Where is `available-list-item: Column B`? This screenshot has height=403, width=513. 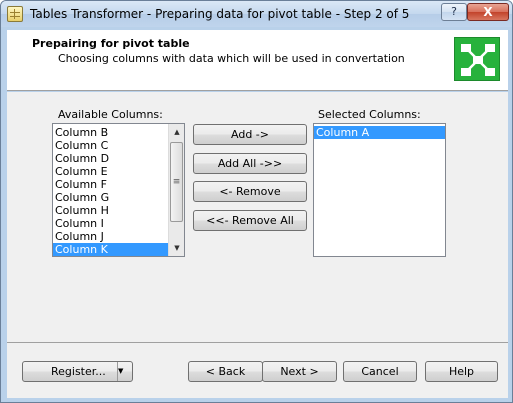
available-list-item: Column B is located at coordinates (110, 132).